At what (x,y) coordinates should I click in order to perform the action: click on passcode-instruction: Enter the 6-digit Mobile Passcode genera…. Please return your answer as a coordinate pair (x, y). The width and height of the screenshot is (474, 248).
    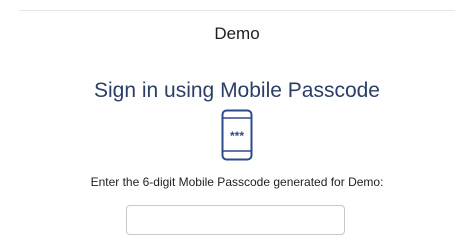
    Looking at the image, I should click on (237, 182).